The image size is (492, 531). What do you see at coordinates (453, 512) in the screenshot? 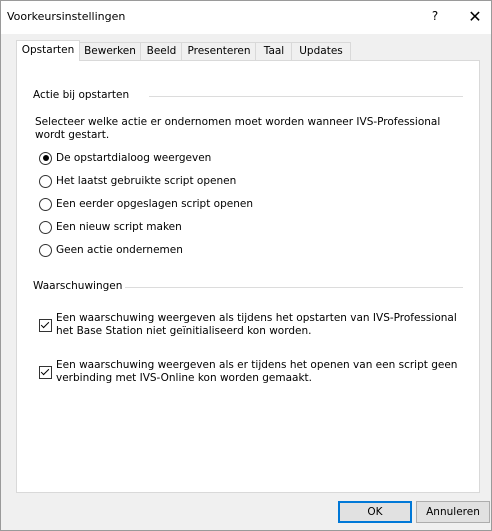
I see `cancel-button: Annuleren` at bounding box center [453, 512].